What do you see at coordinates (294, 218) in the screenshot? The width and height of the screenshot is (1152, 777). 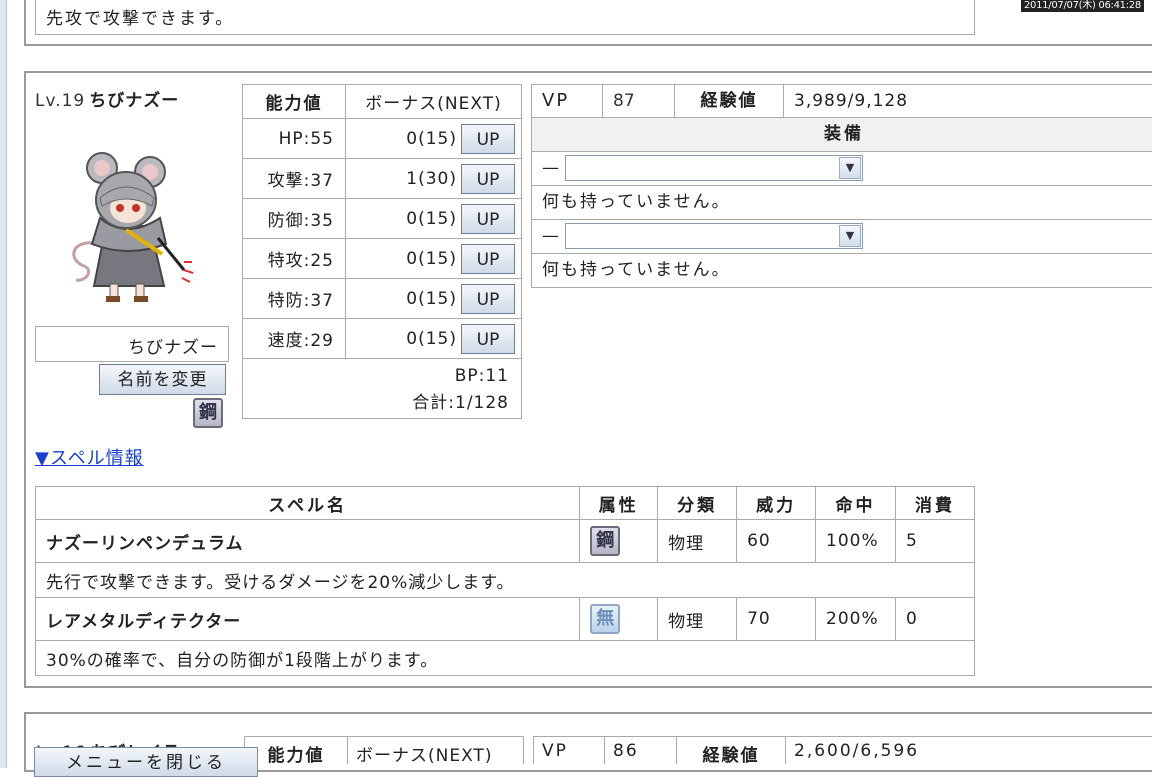 I see `stat-value: 防御:35` at bounding box center [294, 218].